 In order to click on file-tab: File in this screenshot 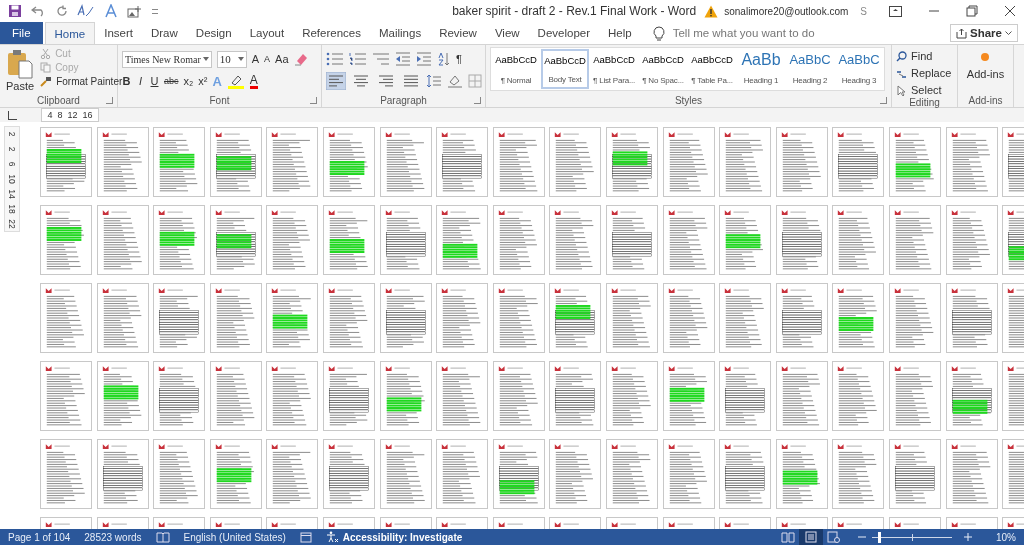, I will do `click(21, 33)`.